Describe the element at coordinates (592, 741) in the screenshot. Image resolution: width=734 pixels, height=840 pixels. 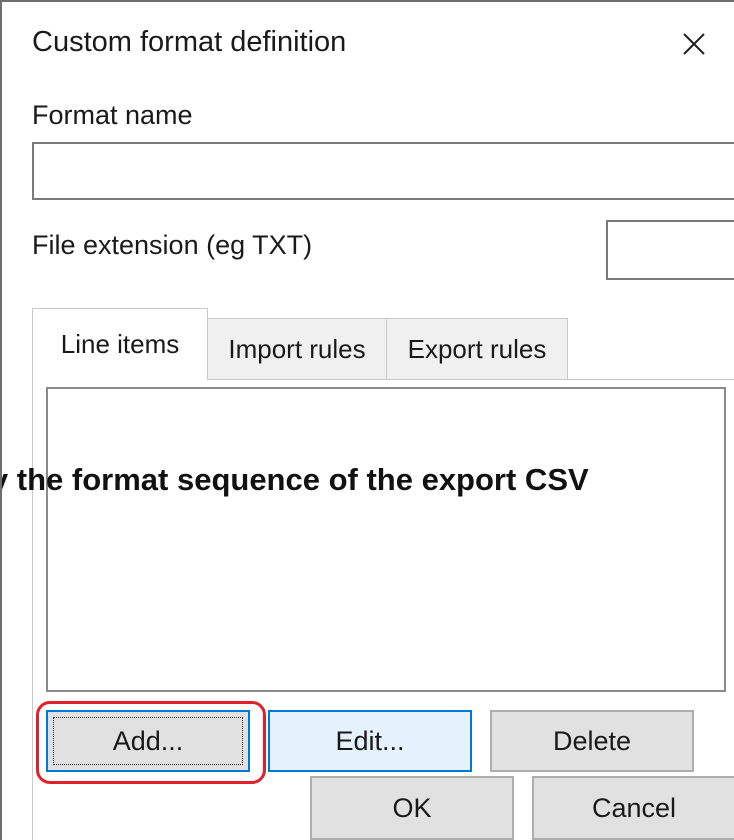
I see `delete-button: Delete` at that location.